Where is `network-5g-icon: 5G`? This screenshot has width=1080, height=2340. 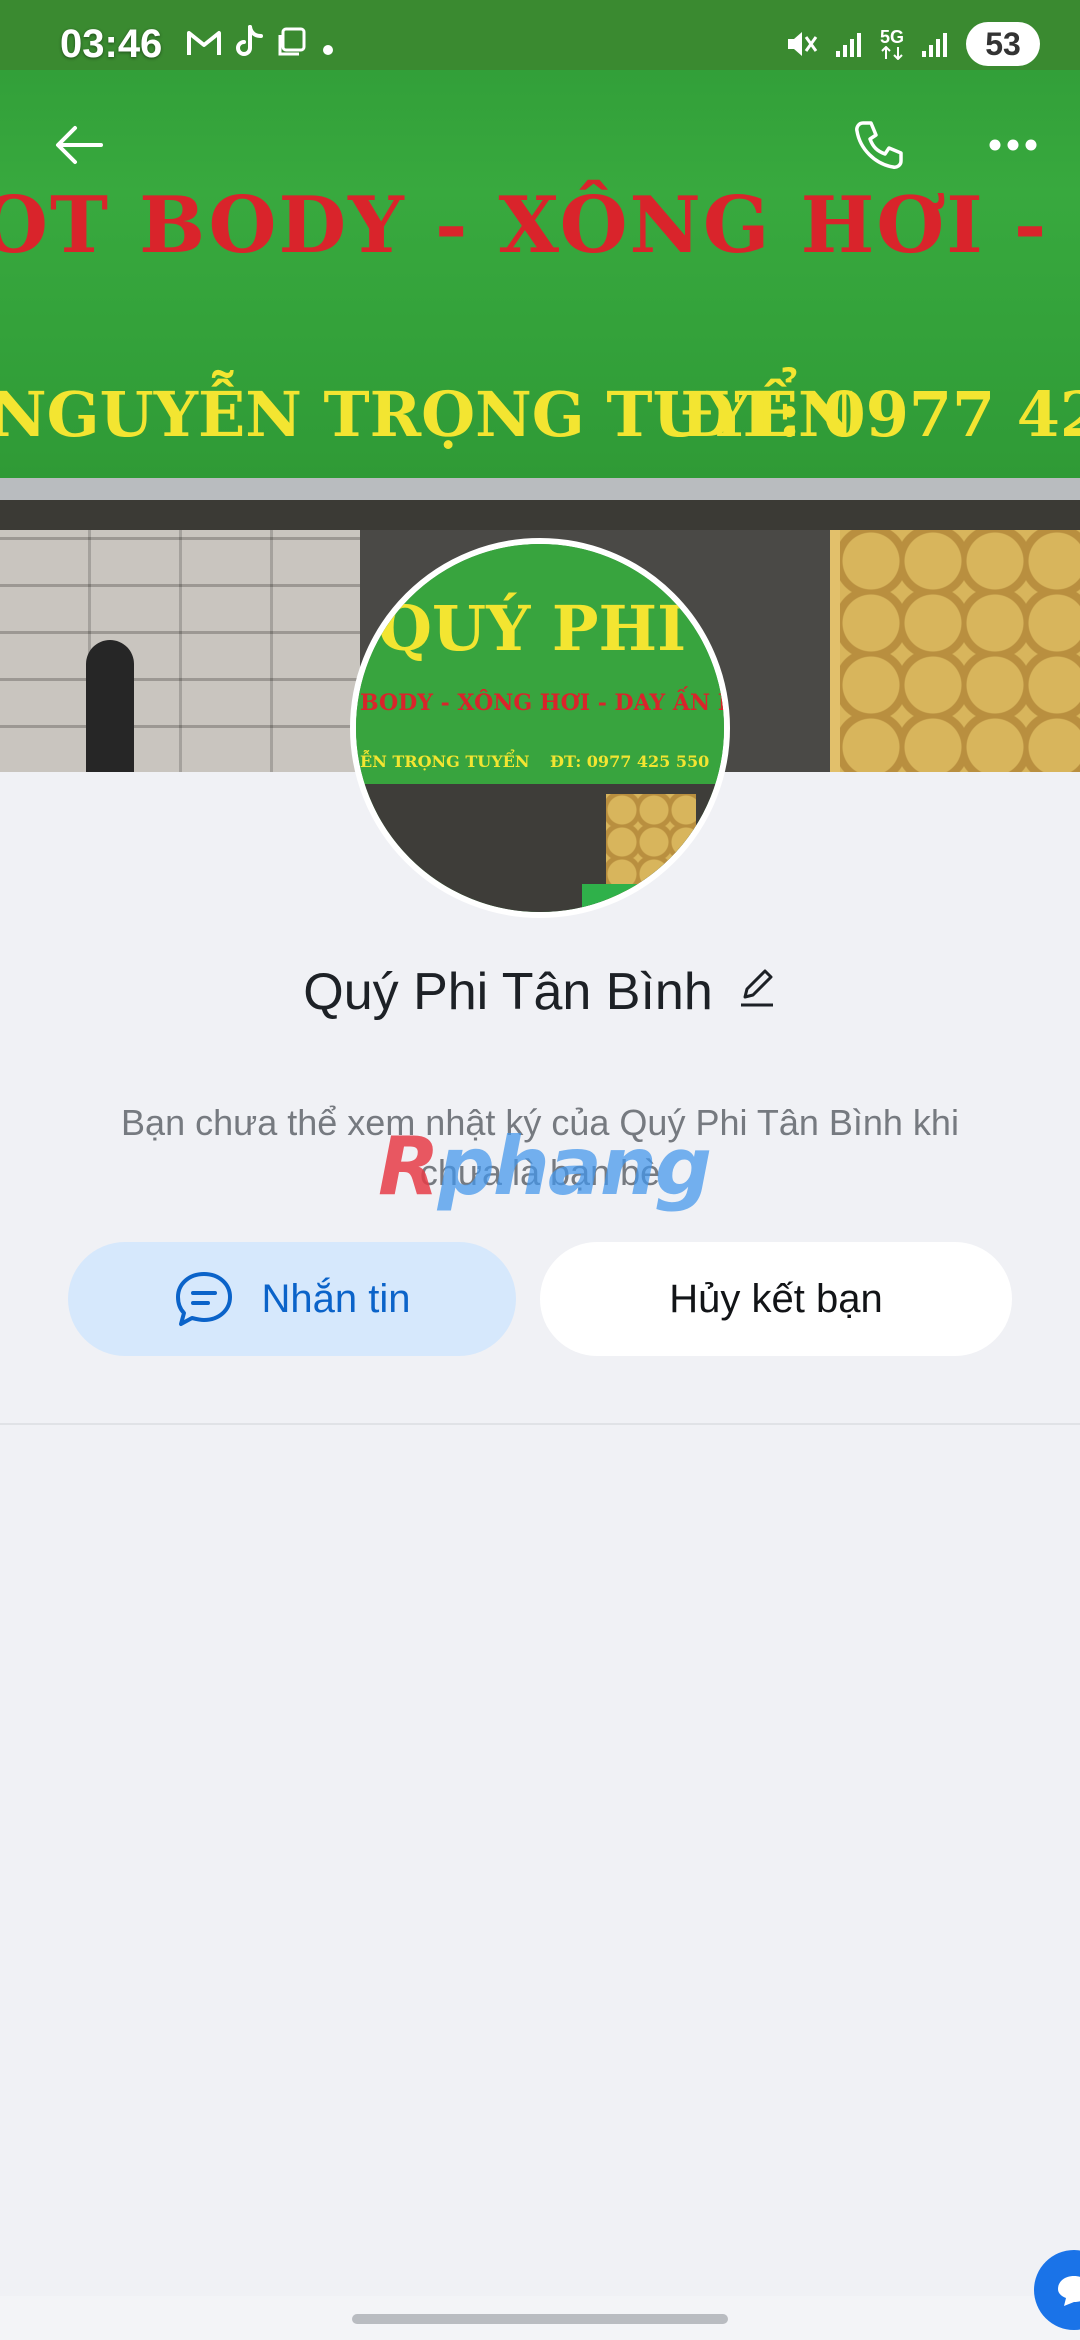 network-5g-icon: 5G is located at coordinates (892, 44).